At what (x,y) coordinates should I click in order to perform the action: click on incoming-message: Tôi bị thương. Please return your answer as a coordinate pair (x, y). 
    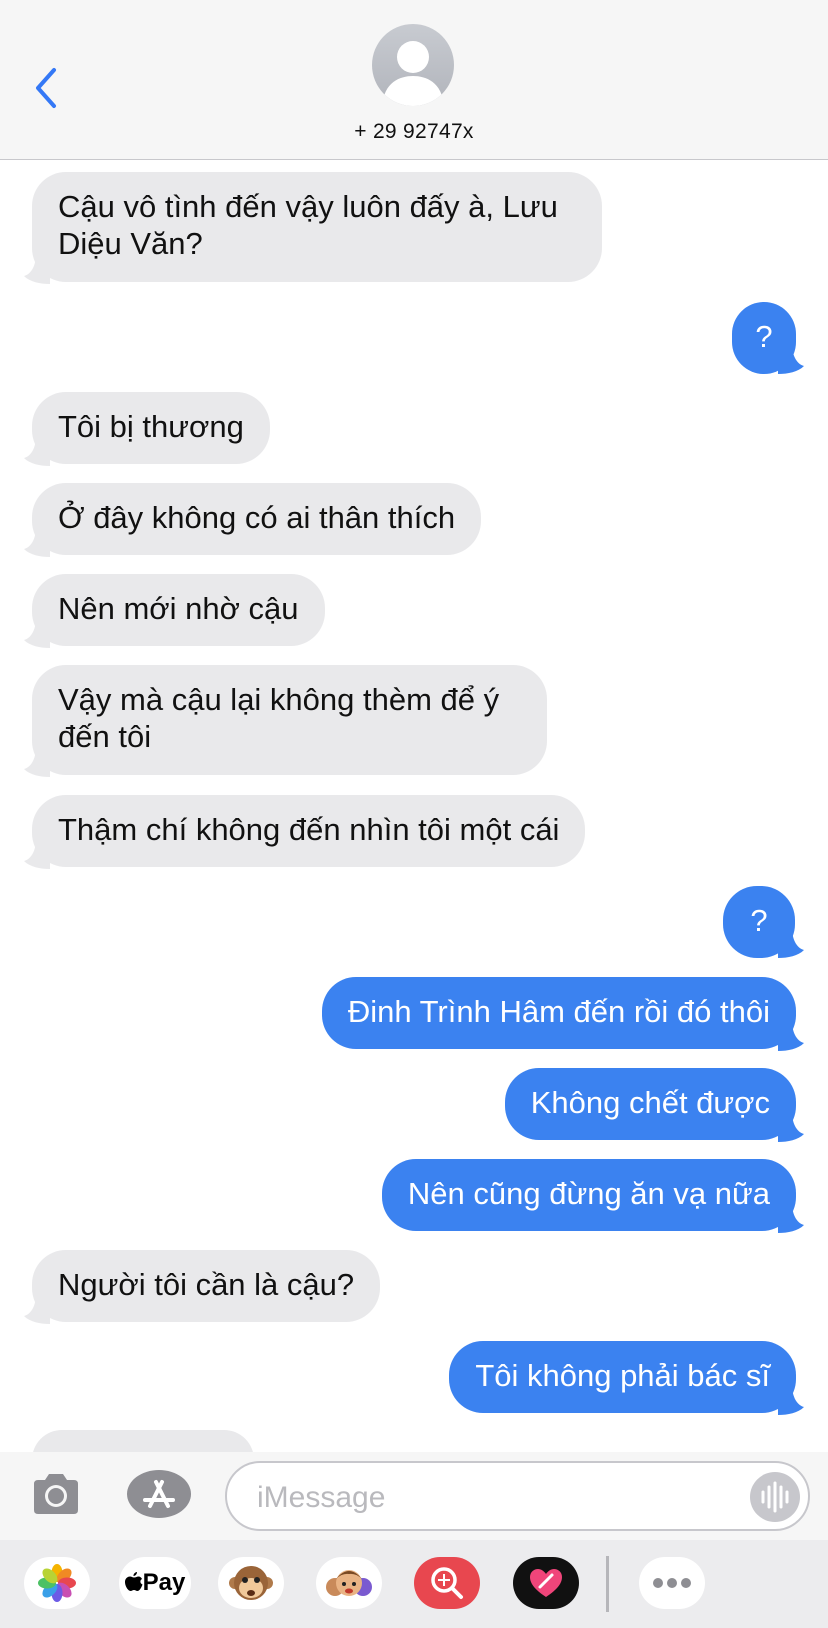
    Looking at the image, I should click on (151, 428).